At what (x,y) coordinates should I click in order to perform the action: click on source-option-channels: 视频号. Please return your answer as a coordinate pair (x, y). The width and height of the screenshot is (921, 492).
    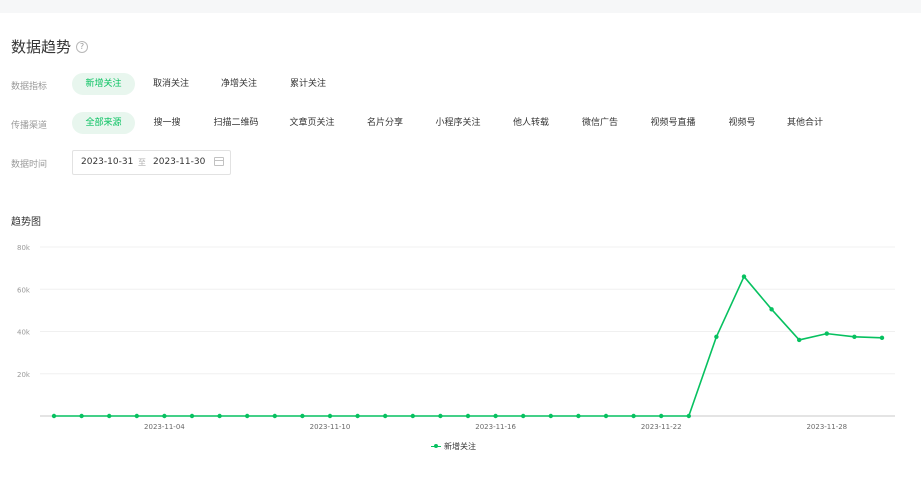
    Looking at the image, I should click on (742, 123).